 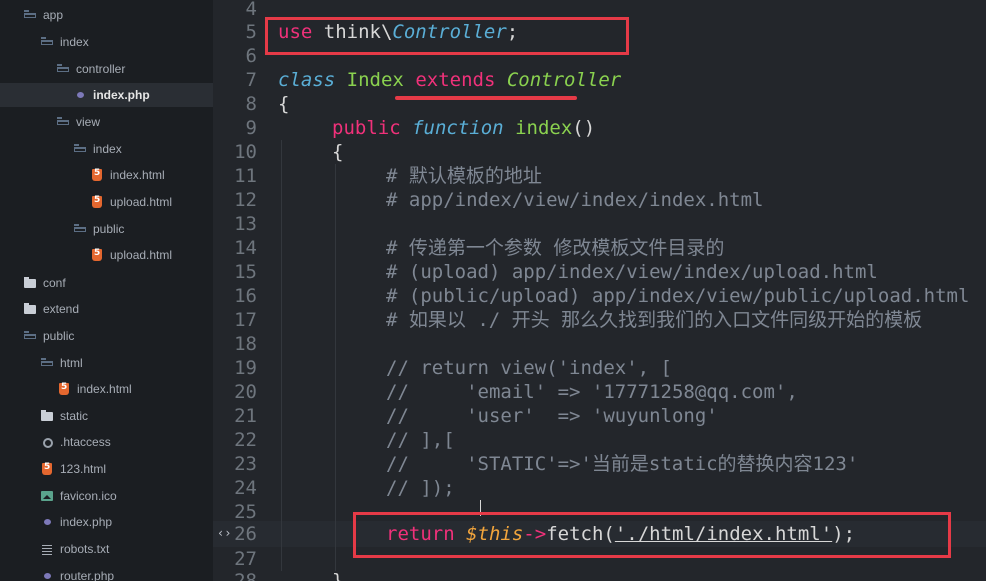 I want to click on tree-item-label: index.php, so click(x=86, y=522).